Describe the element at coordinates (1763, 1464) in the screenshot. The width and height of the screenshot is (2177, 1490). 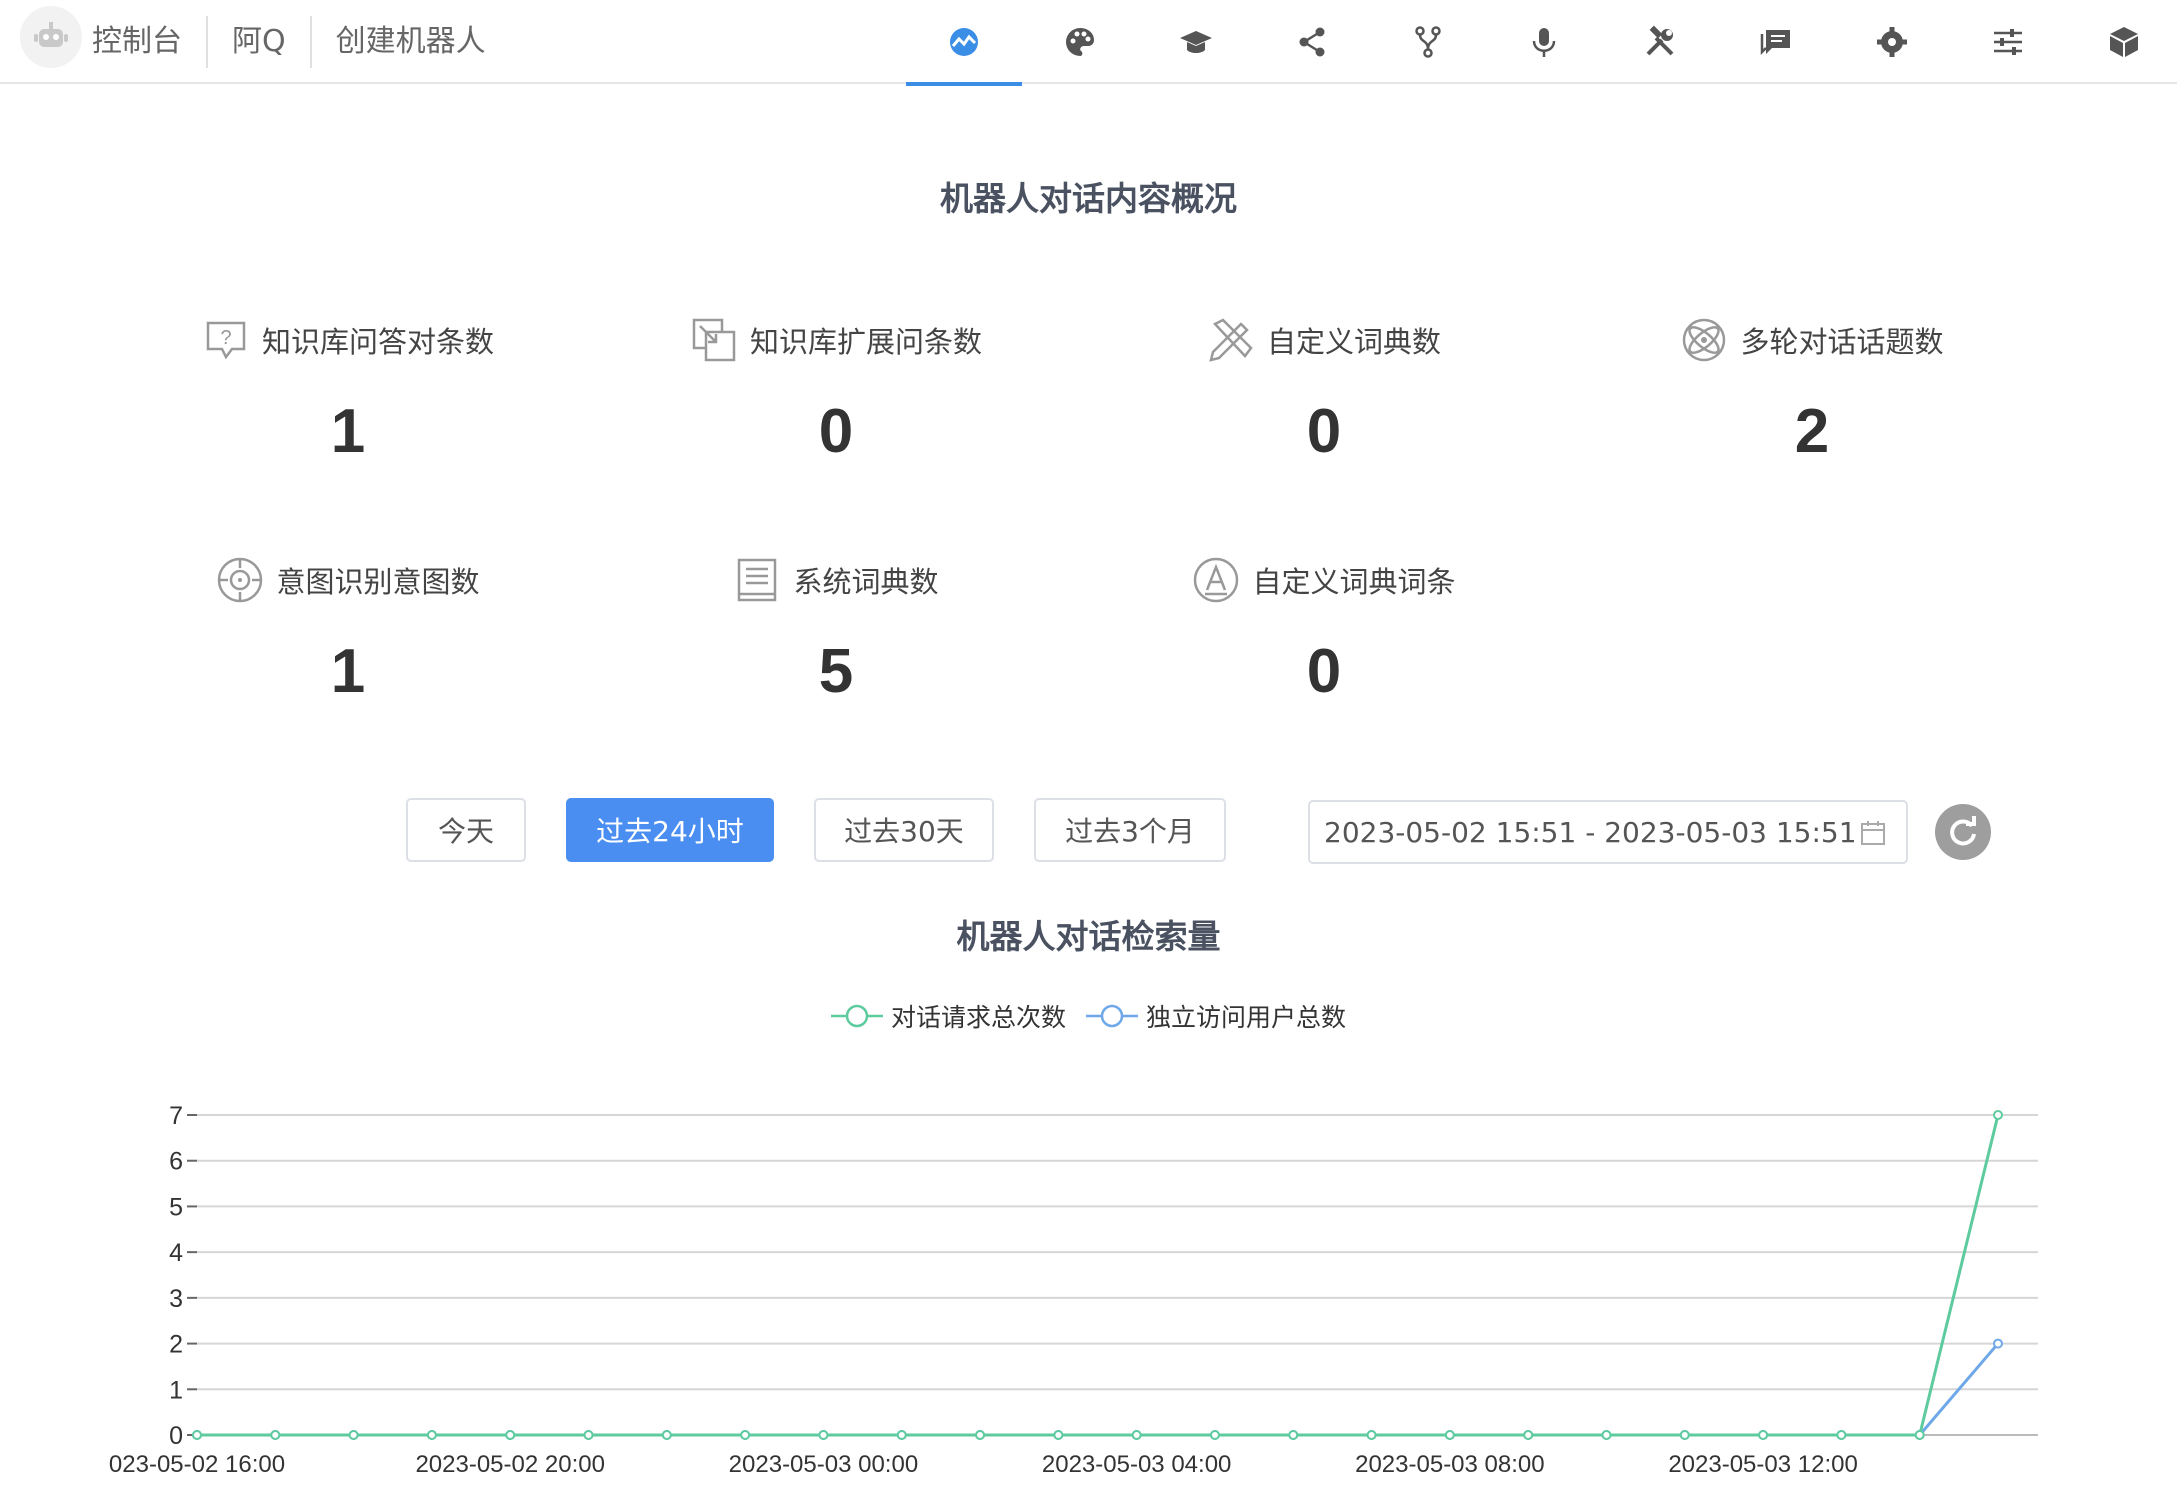
I see `x-tick-label: 2023-05-03 12:00` at that location.